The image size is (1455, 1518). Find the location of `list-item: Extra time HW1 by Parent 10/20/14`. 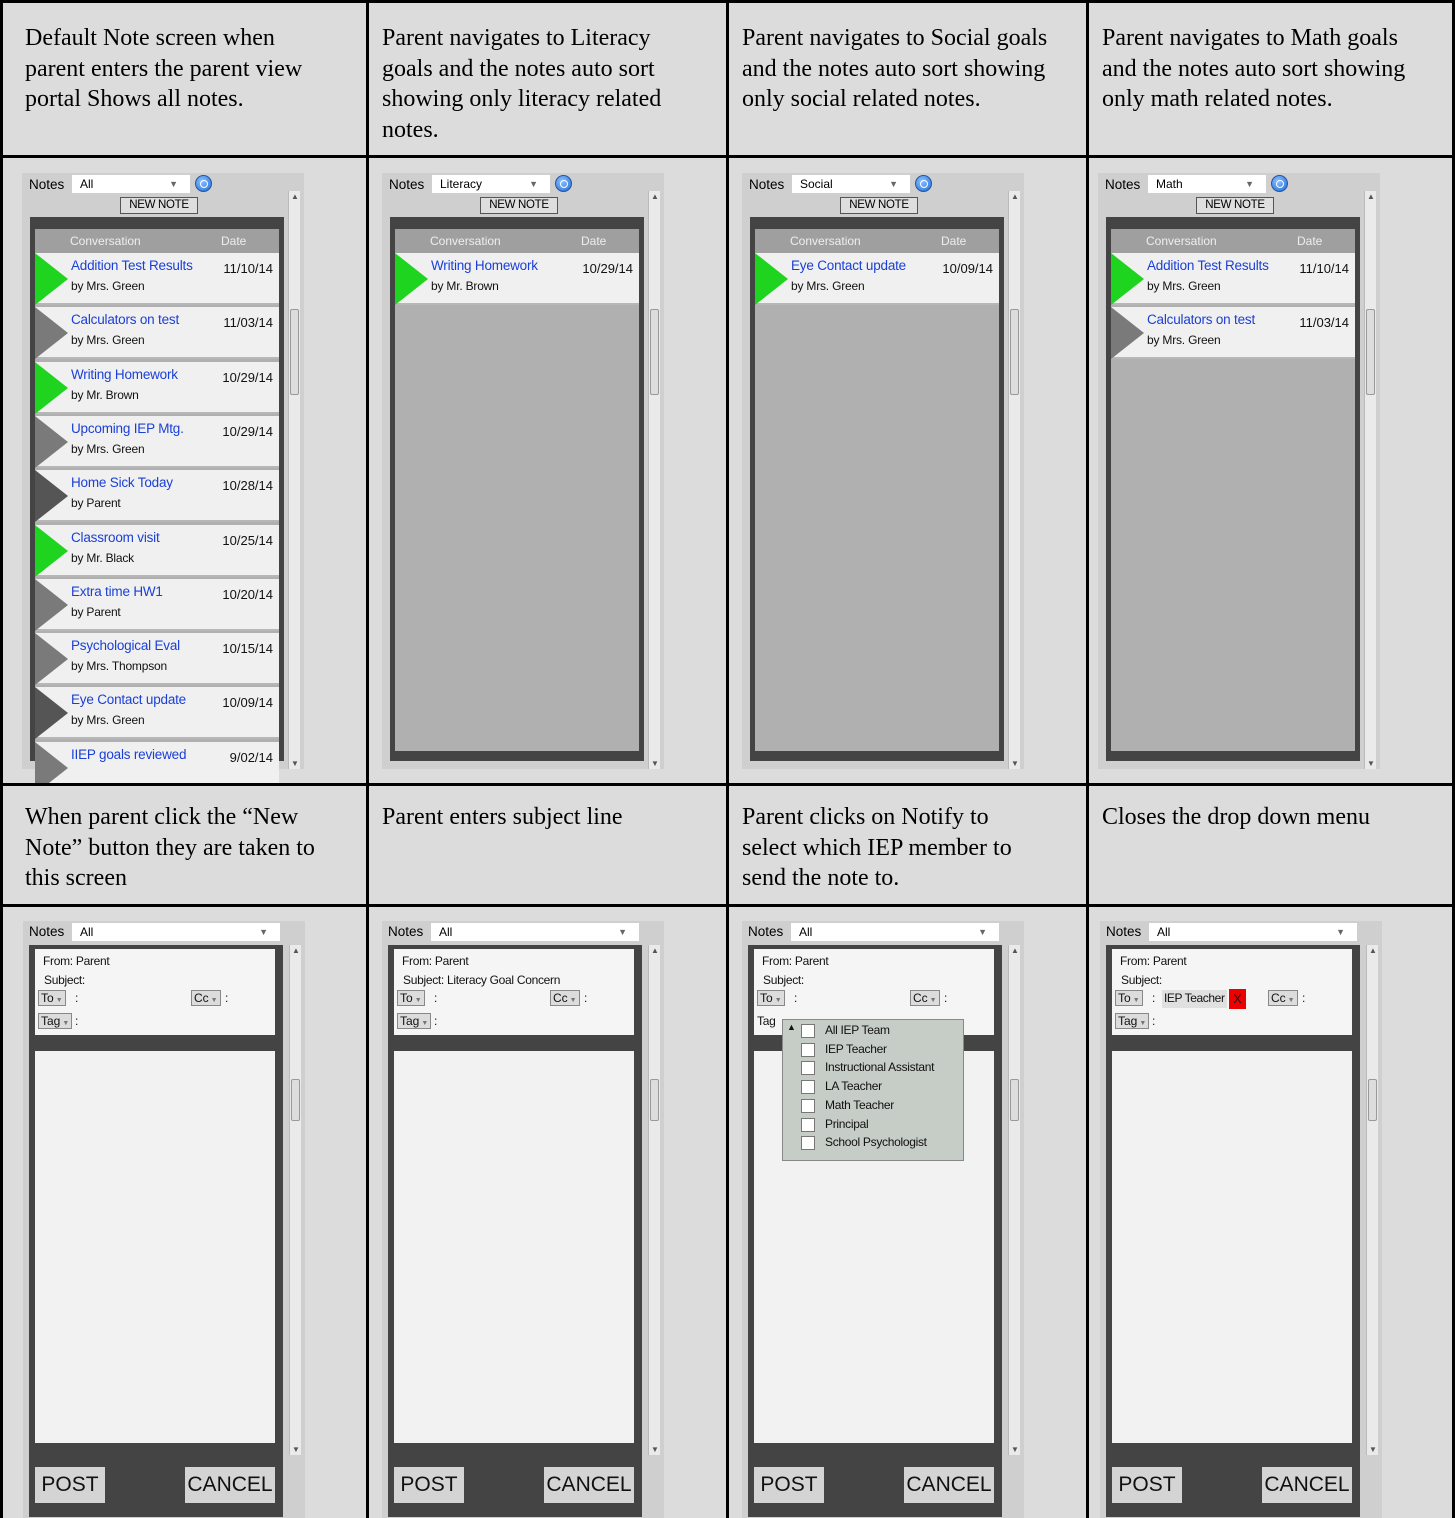

list-item: Extra time HW1 by Parent 10/20/14 is located at coordinates (157, 604).